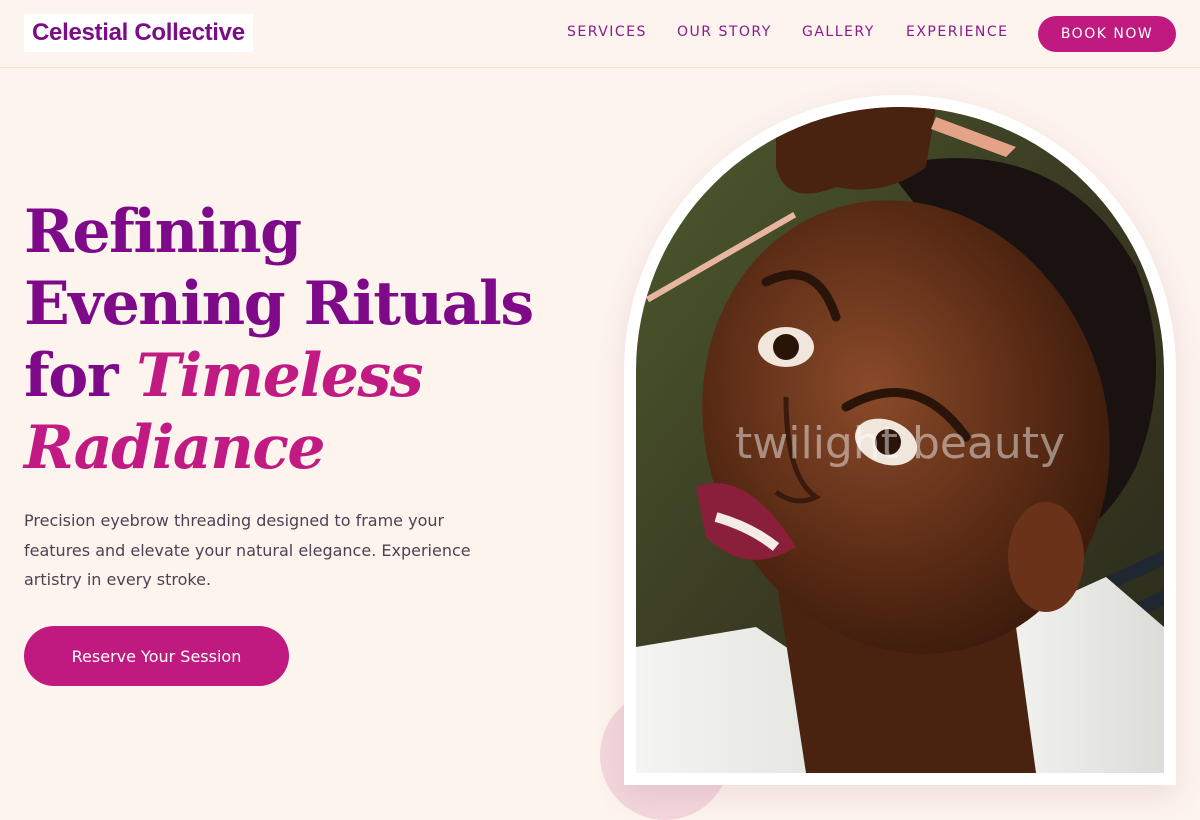 This screenshot has width=1200, height=820. I want to click on nav-link-experience: EXPERIENCE, so click(957, 32).